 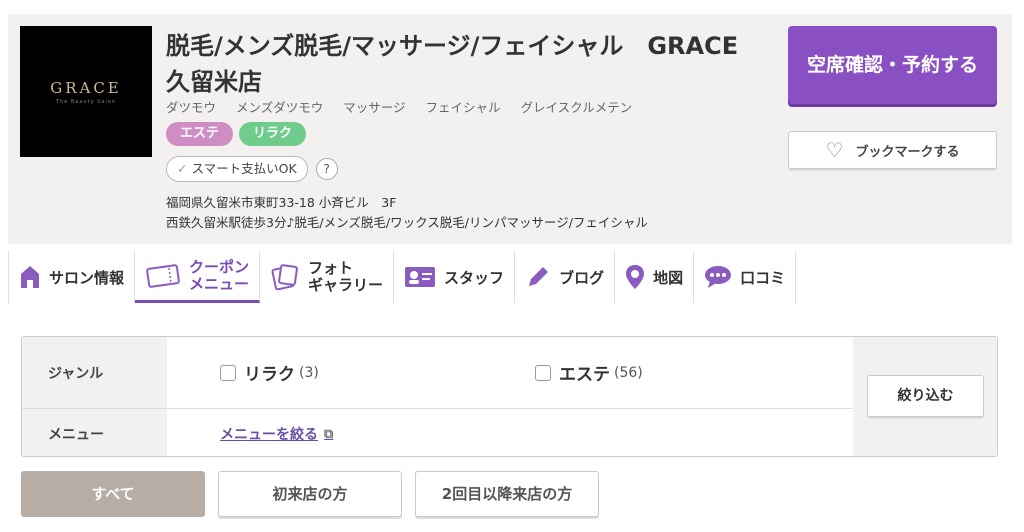 I want to click on salon-address: 福岡県久留米市東町33-18 小斉ビル 3F, so click(x=281, y=202).